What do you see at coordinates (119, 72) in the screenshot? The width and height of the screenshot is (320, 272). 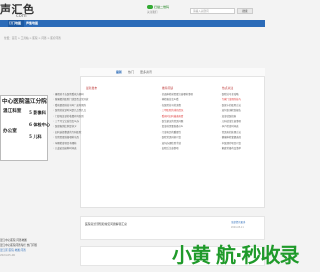 I see `tab-latest: 最新` at bounding box center [119, 72].